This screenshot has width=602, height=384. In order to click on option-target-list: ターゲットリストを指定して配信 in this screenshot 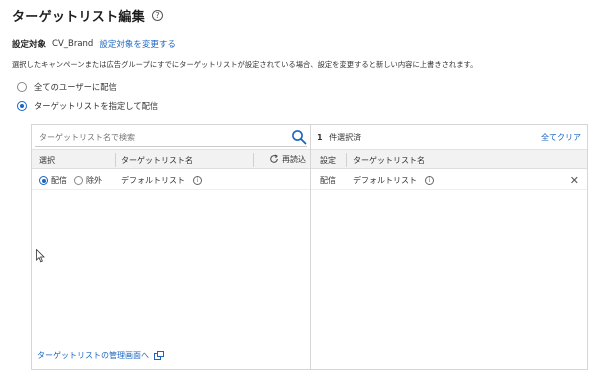, I will do `click(87, 106)`.